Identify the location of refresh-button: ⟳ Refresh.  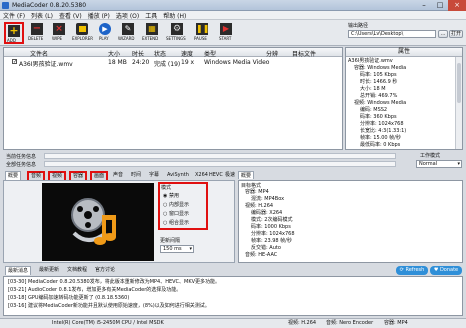
(412, 270).